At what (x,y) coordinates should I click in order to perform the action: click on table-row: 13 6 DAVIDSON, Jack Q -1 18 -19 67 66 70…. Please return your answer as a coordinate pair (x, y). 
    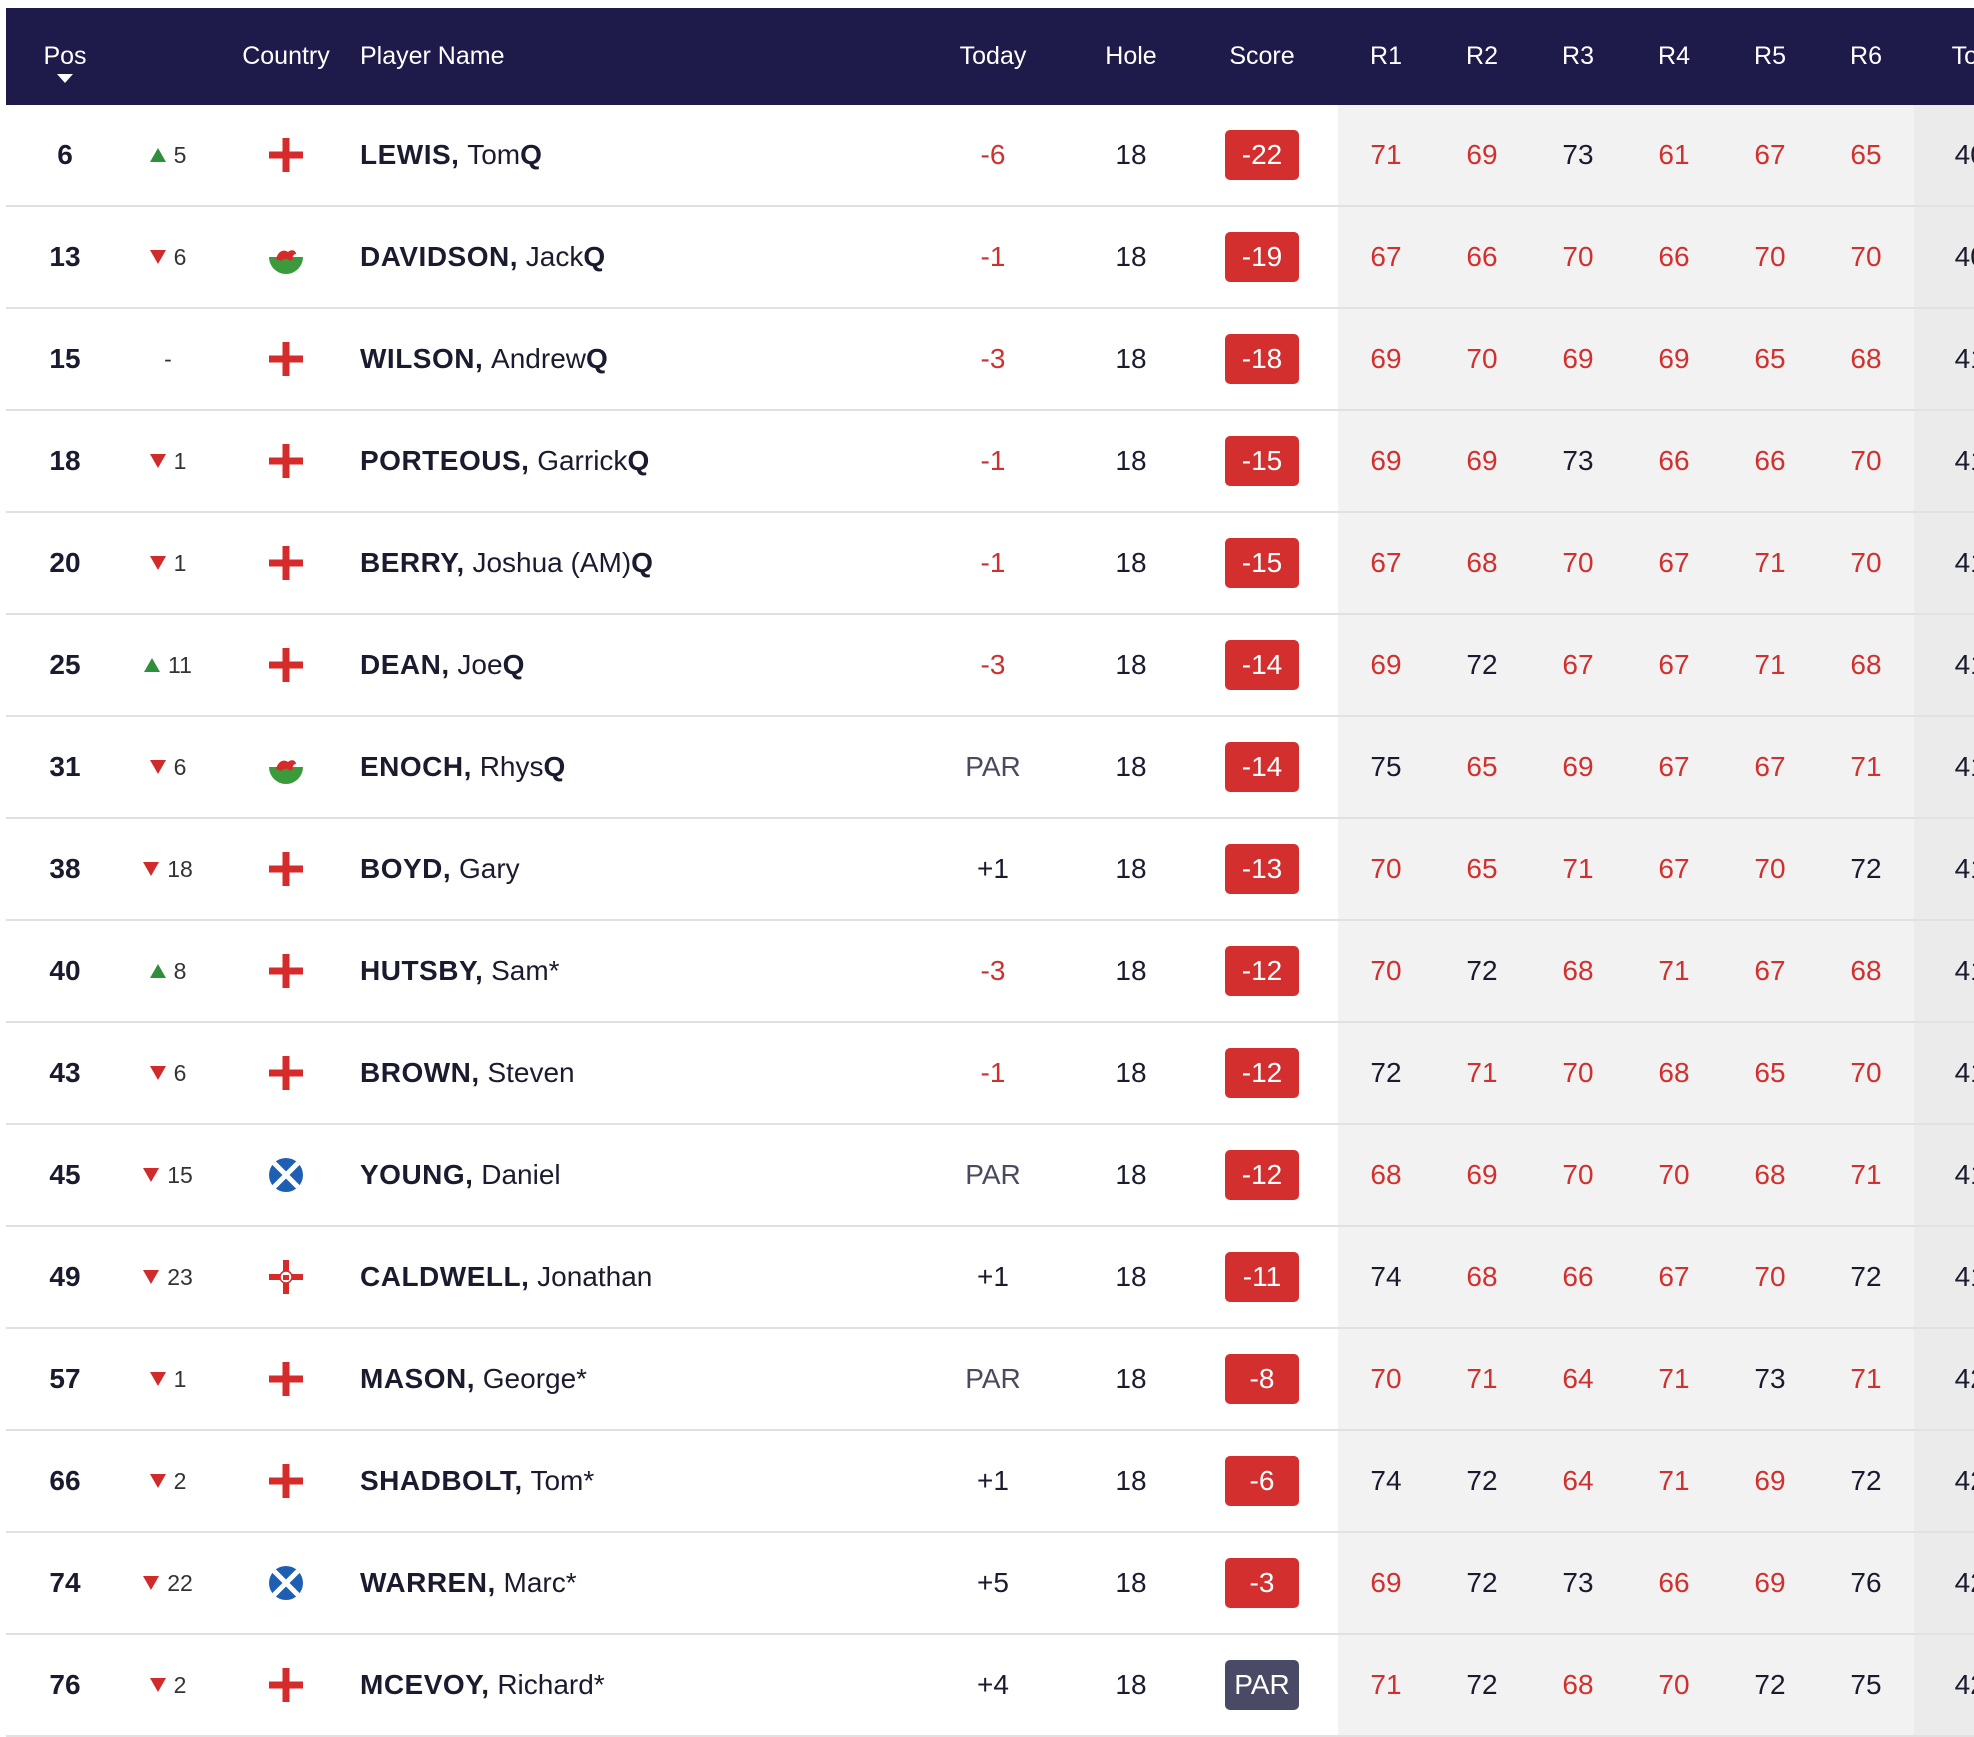
    Looking at the image, I should click on (990, 258).